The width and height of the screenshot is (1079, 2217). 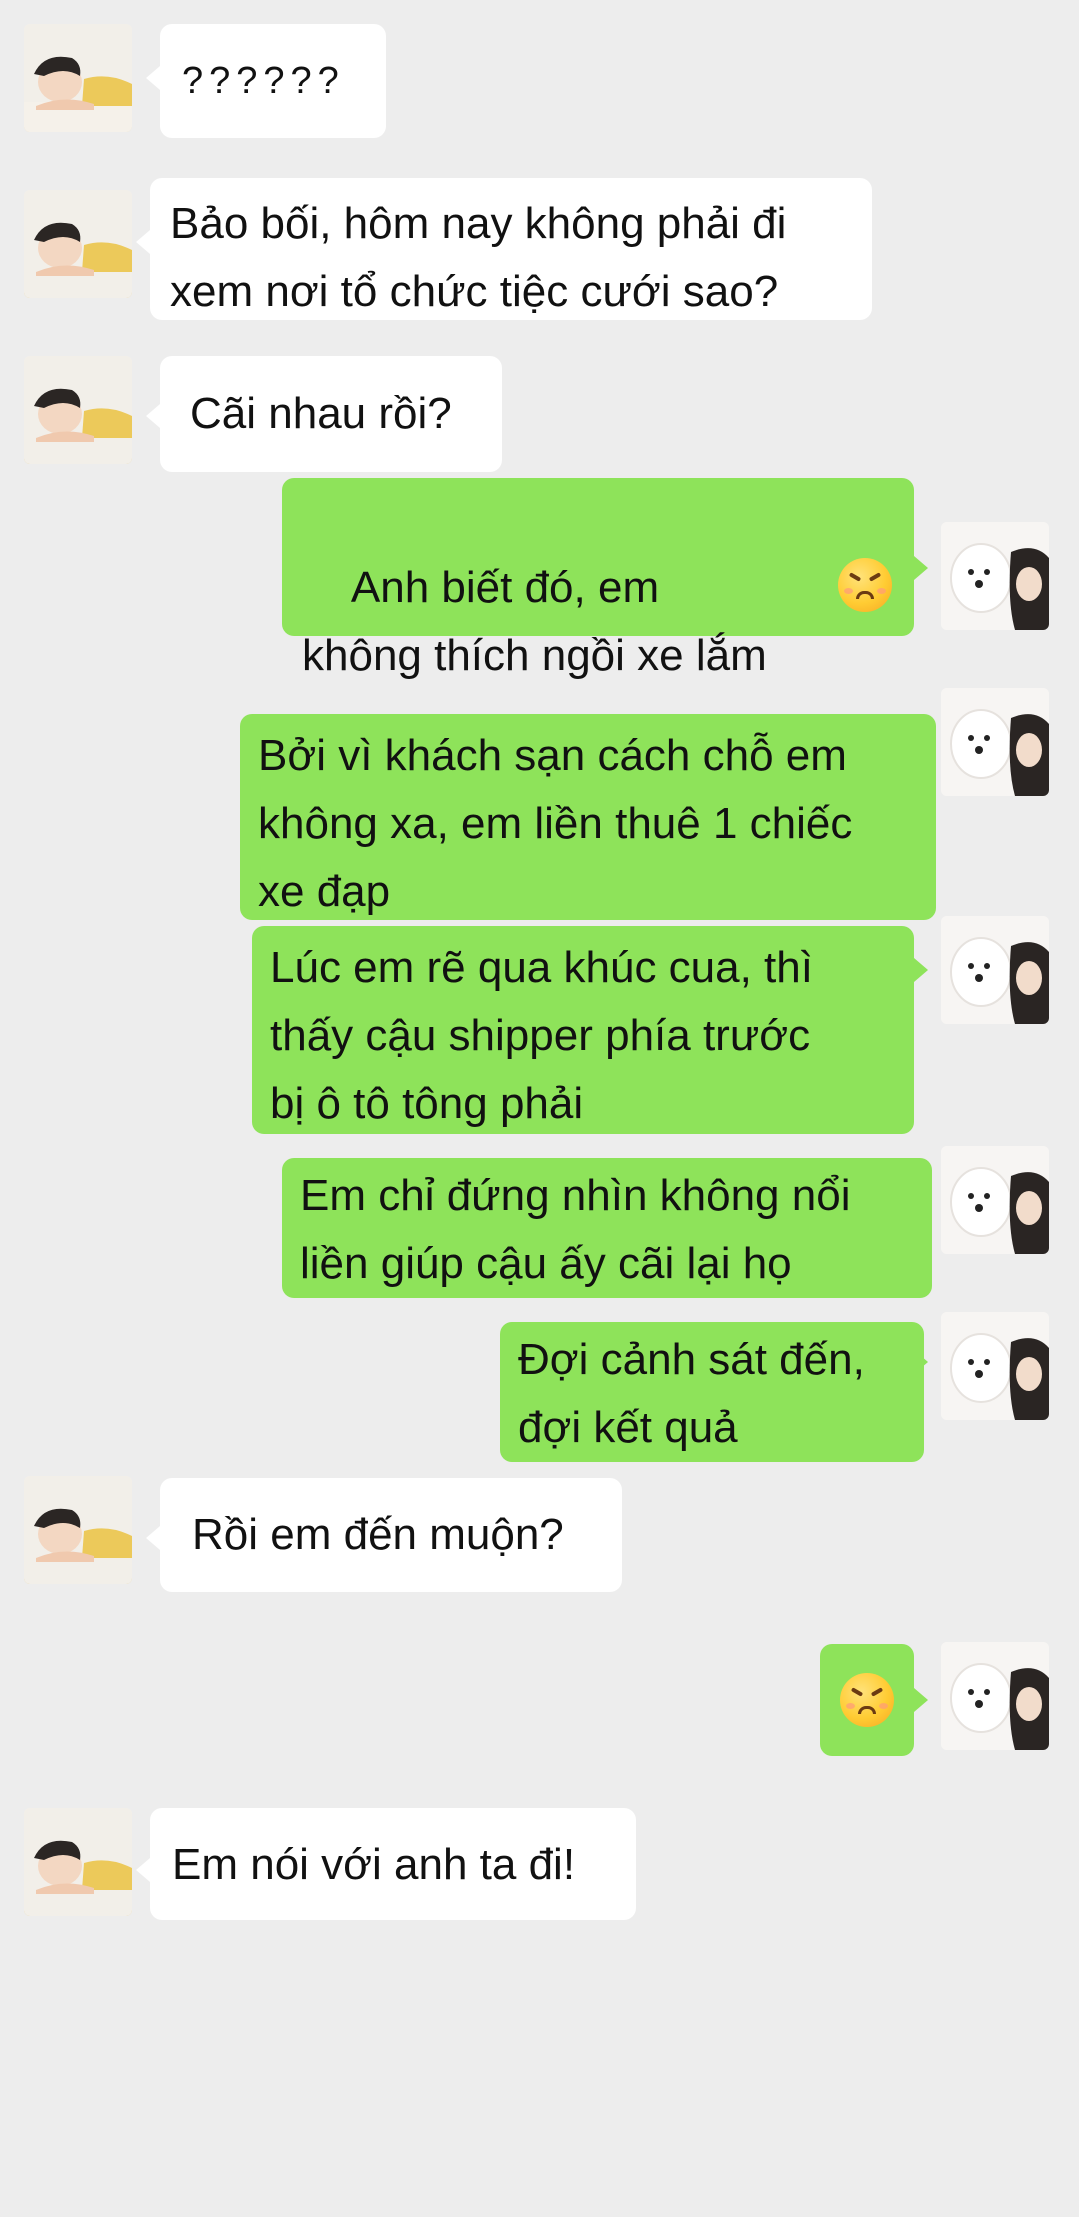 I want to click on message-bubble, so click(x=867, y=1700).